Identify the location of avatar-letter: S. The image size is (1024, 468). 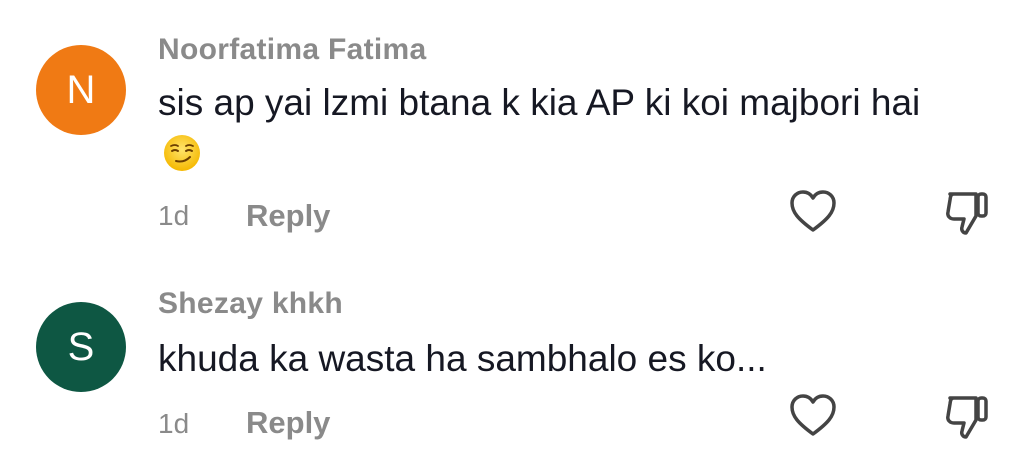
(81, 346).